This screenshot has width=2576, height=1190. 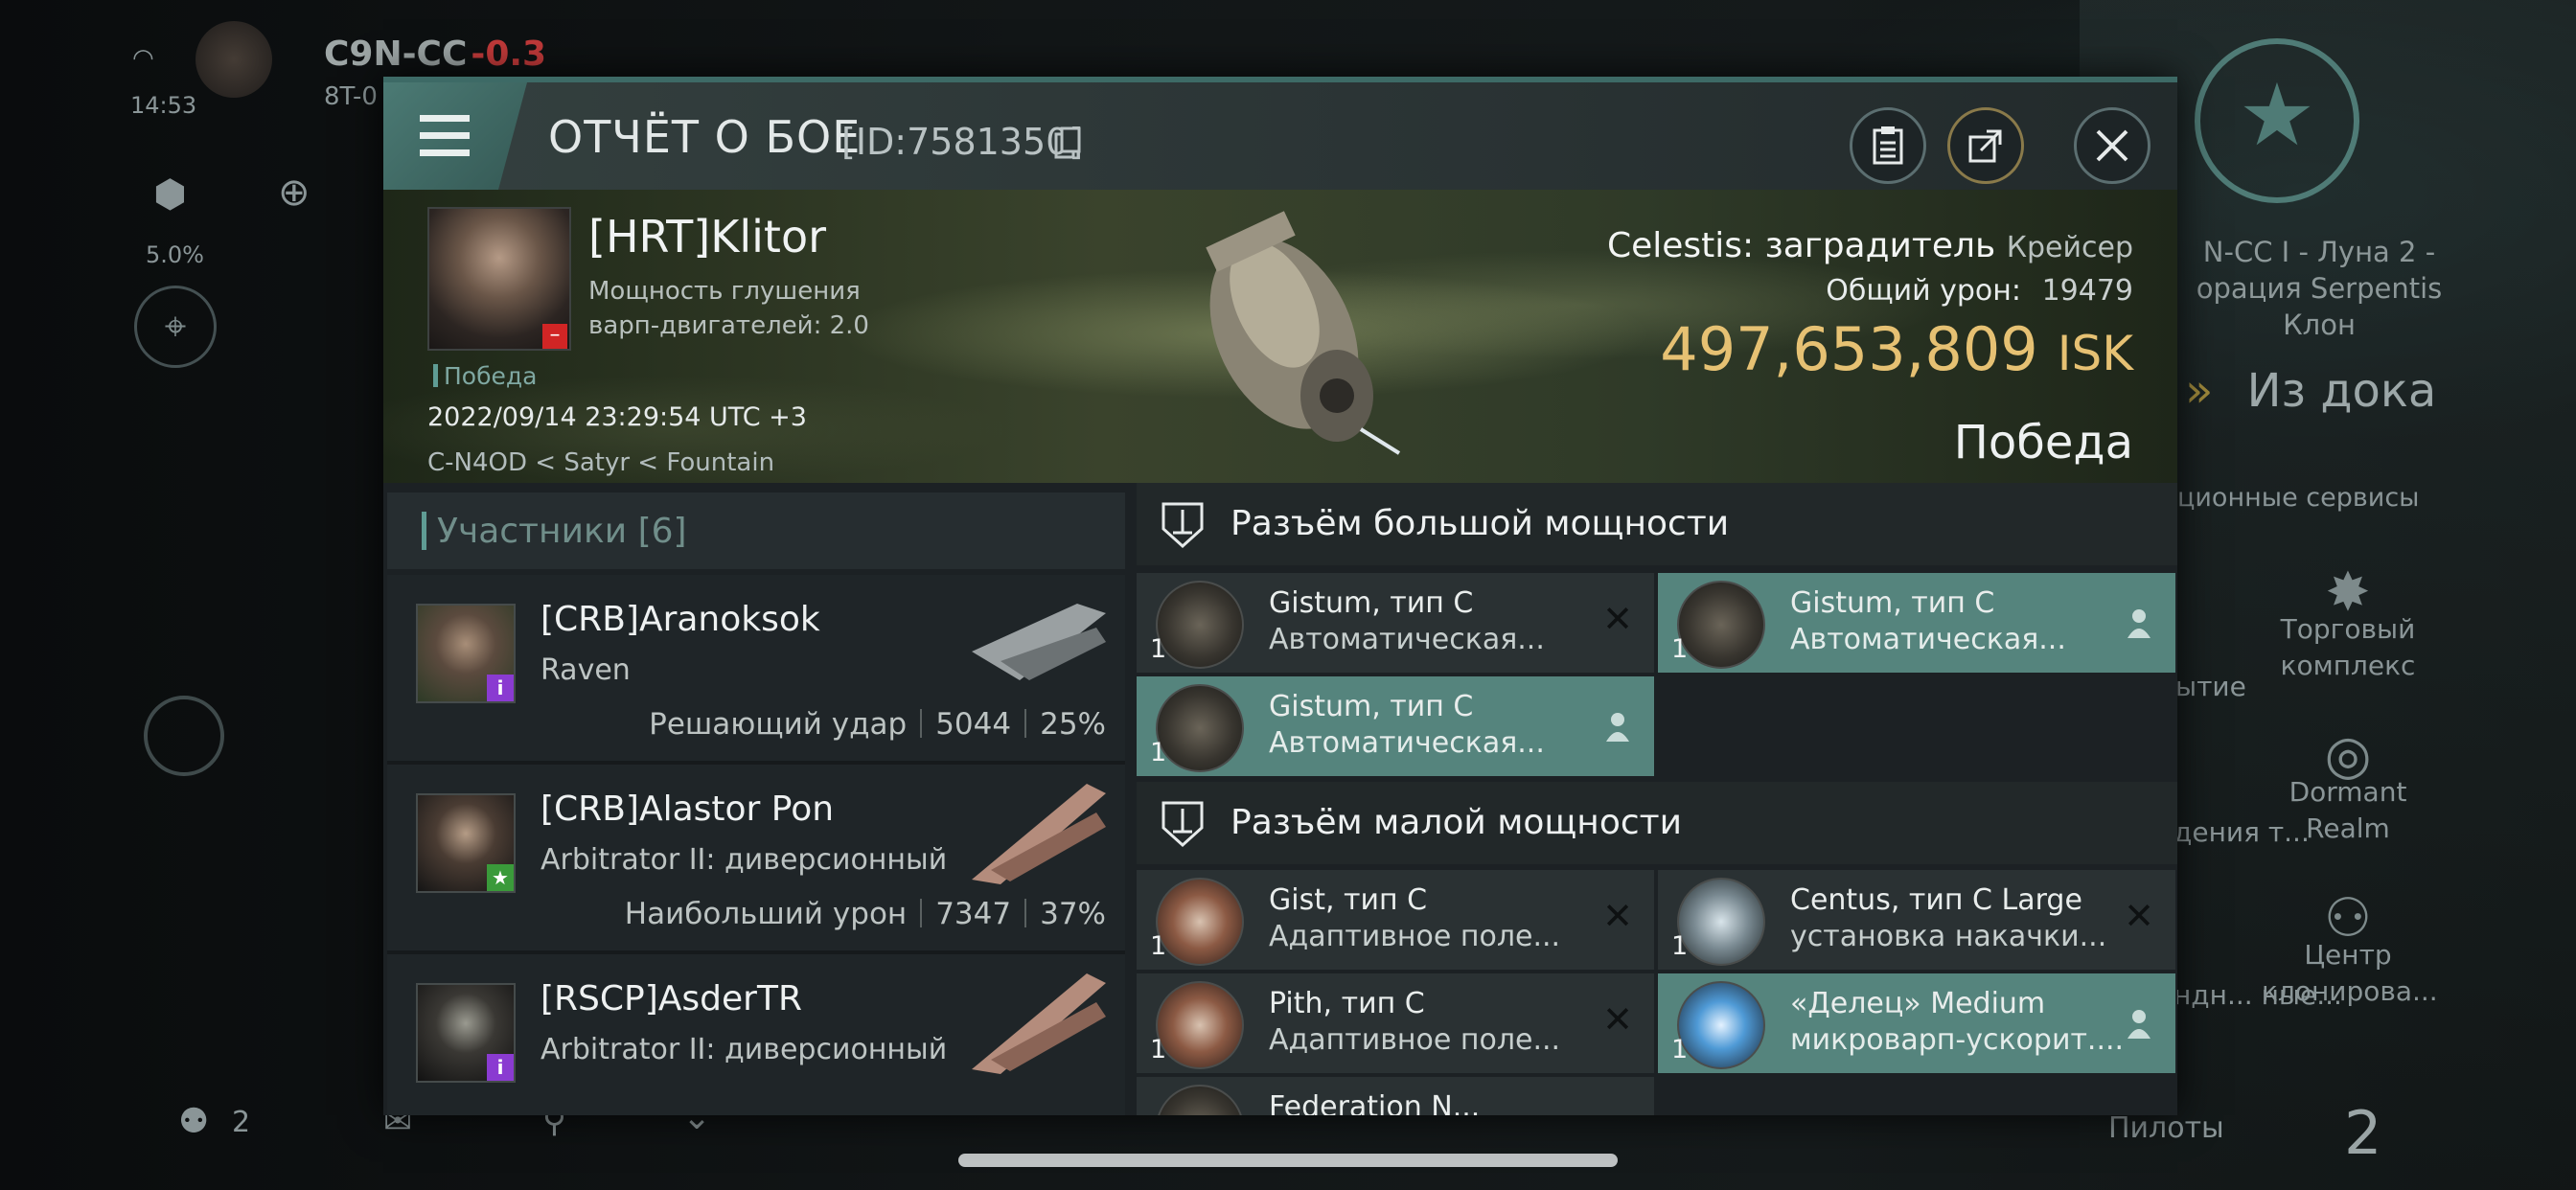 What do you see at coordinates (1067, 143) in the screenshot?
I see `copy-icon` at bounding box center [1067, 143].